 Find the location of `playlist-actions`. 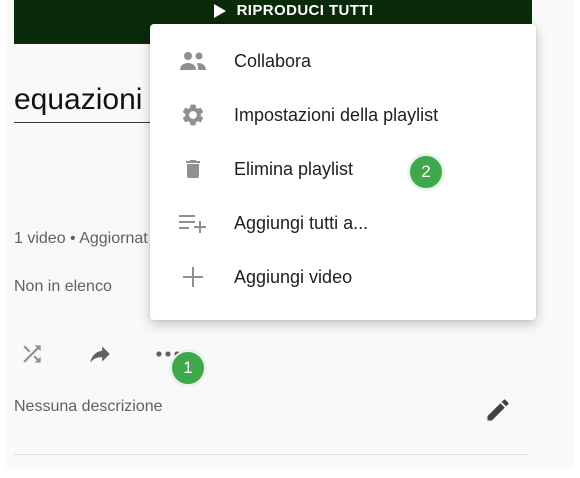

playlist-actions is located at coordinates (100, 354).